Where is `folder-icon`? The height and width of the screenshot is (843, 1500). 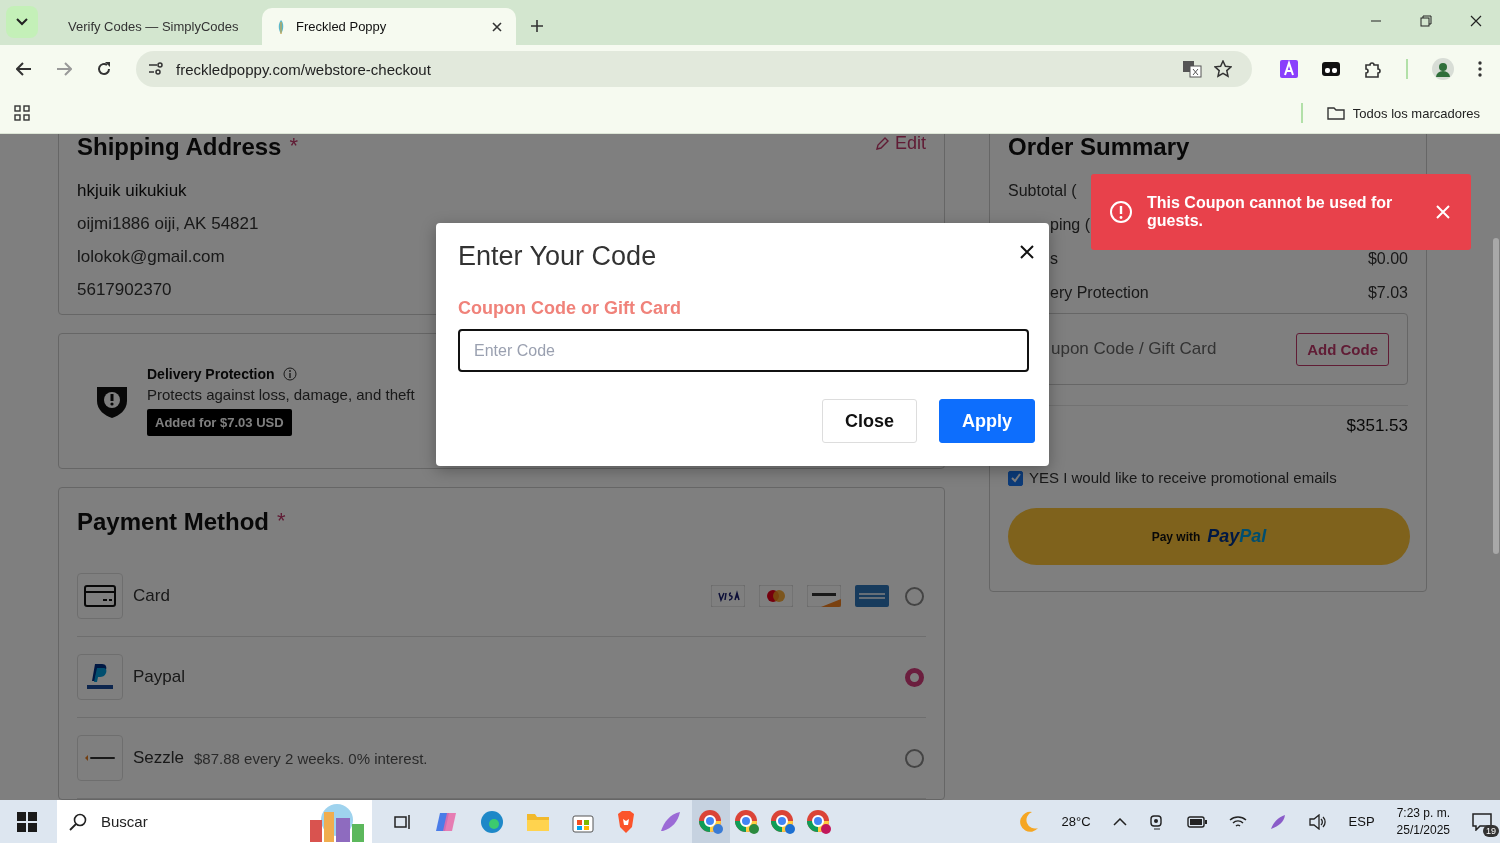 folder-icon is located at coordinates (1335, 113).